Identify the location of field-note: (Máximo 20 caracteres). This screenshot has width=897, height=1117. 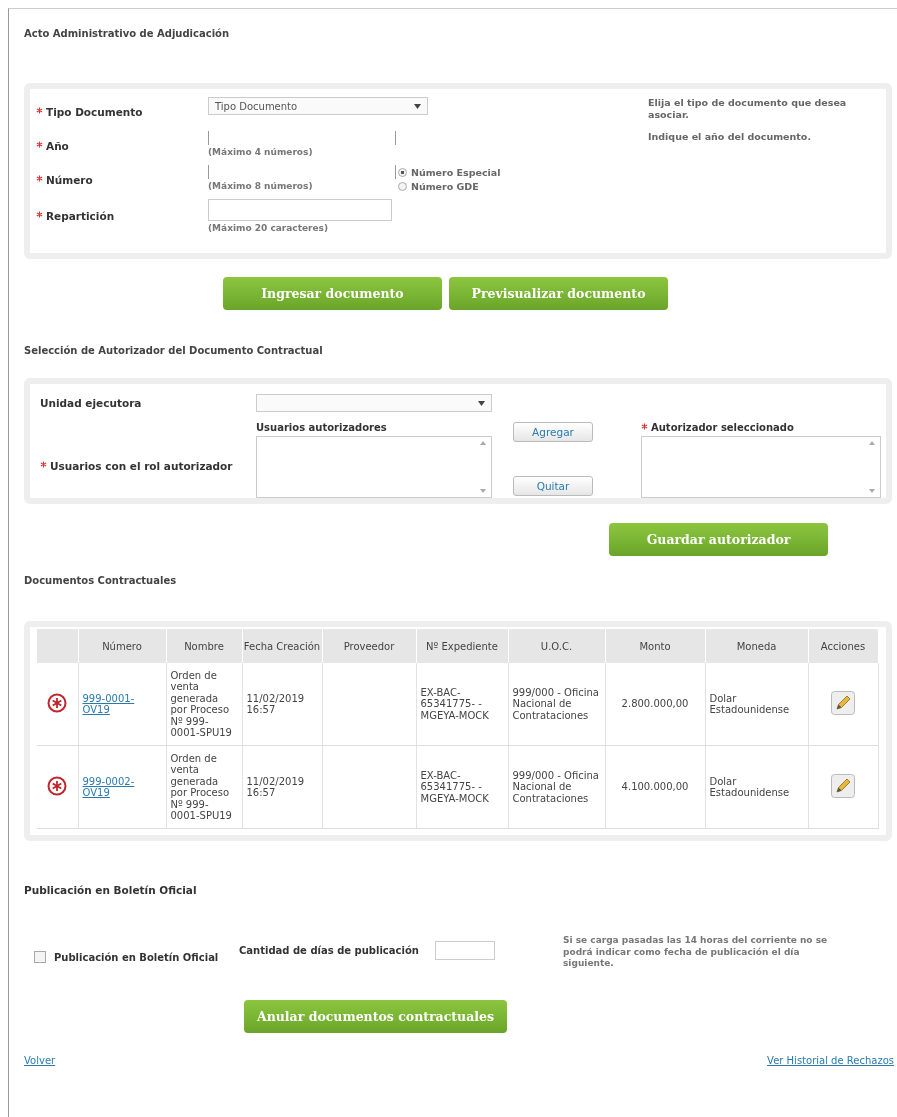
(269, 228).